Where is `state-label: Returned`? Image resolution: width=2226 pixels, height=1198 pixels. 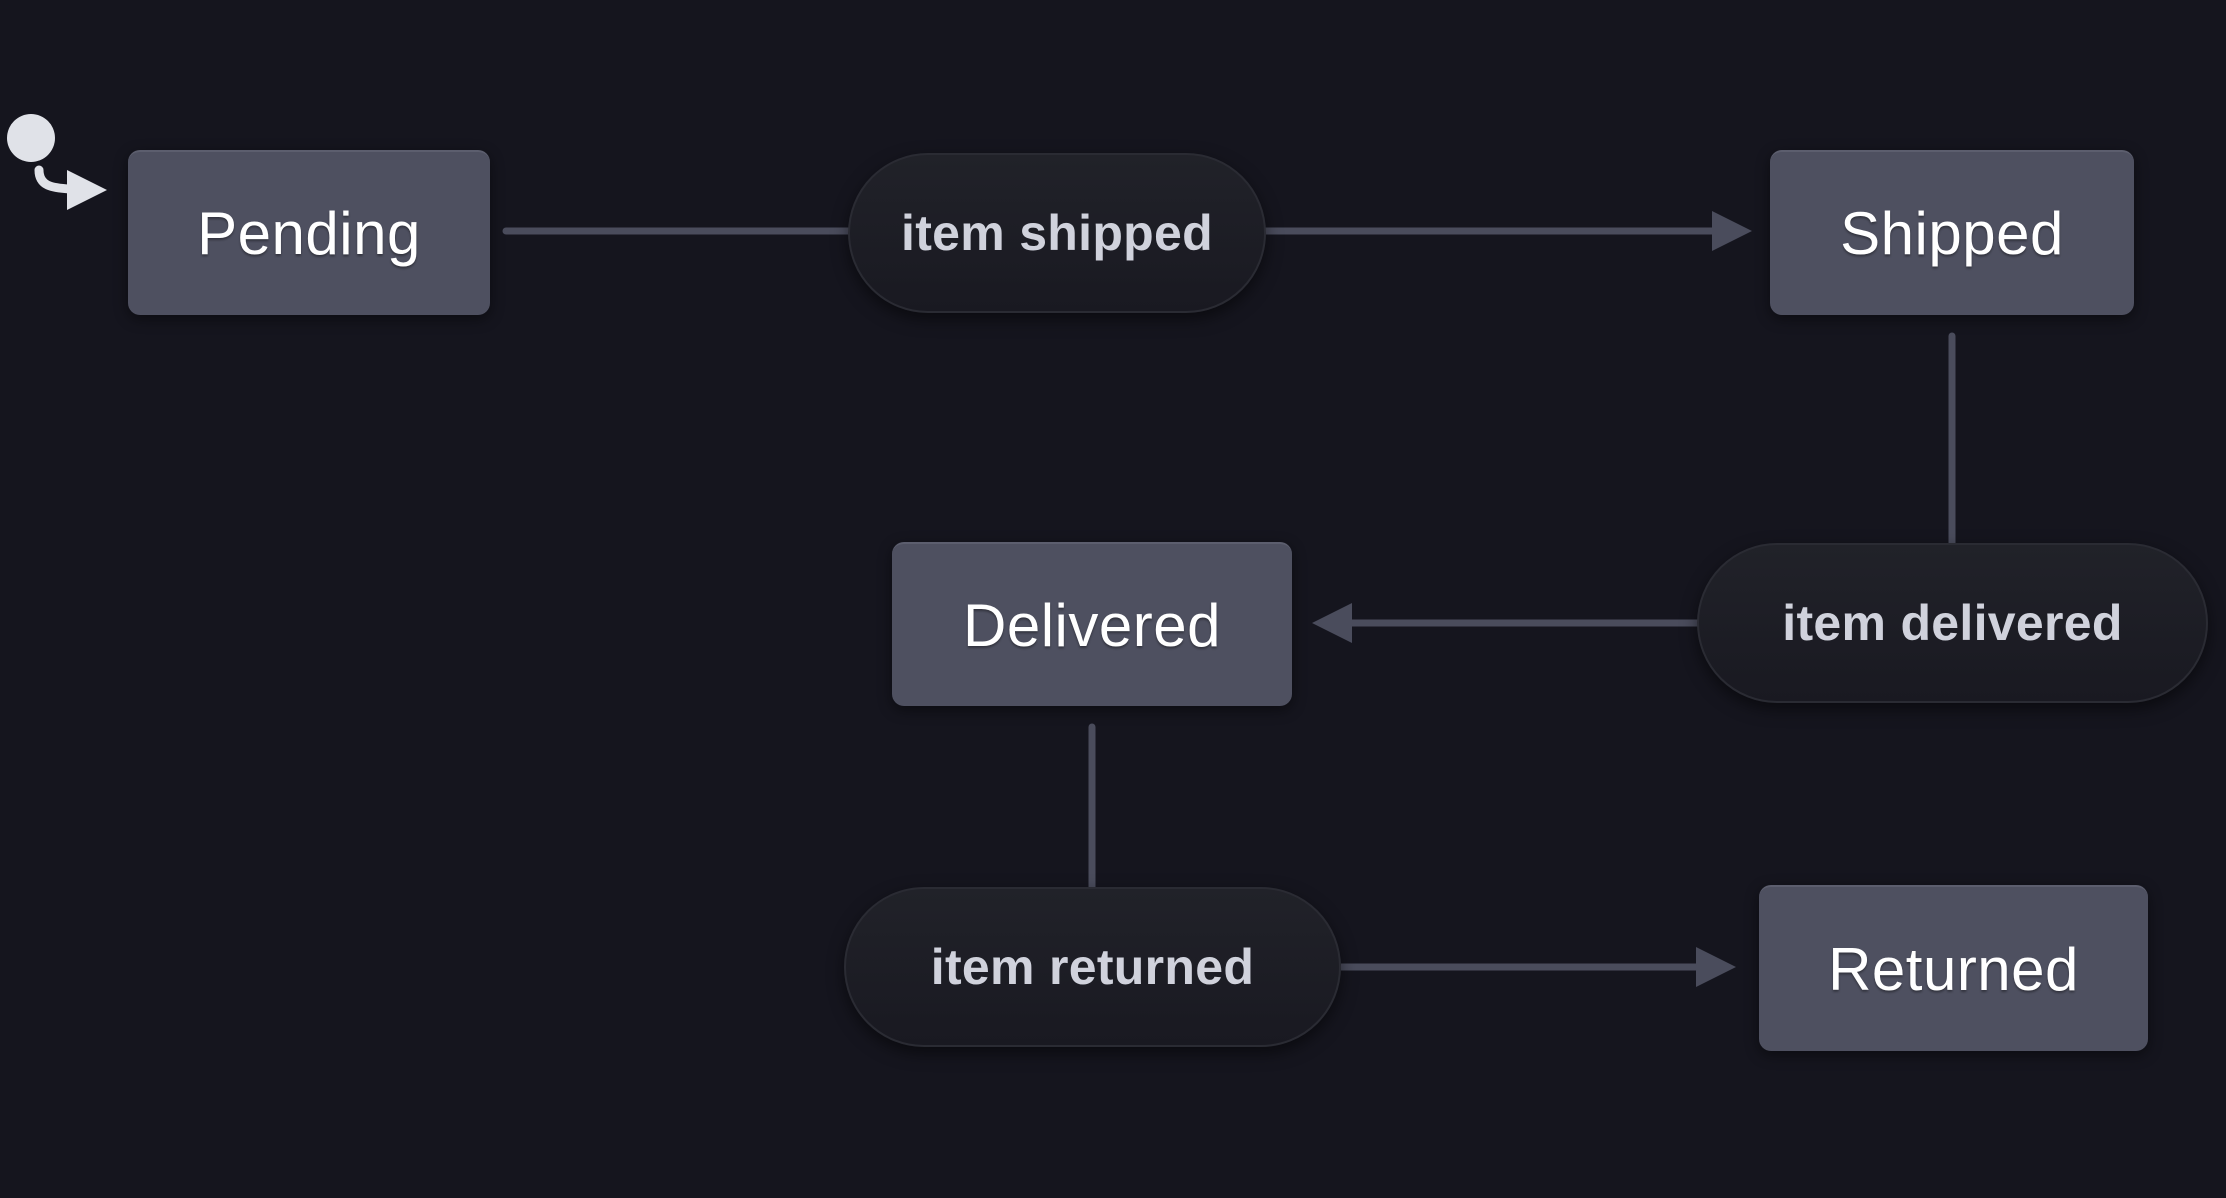
state-label: Returned is located at coordinates (1953, 969).